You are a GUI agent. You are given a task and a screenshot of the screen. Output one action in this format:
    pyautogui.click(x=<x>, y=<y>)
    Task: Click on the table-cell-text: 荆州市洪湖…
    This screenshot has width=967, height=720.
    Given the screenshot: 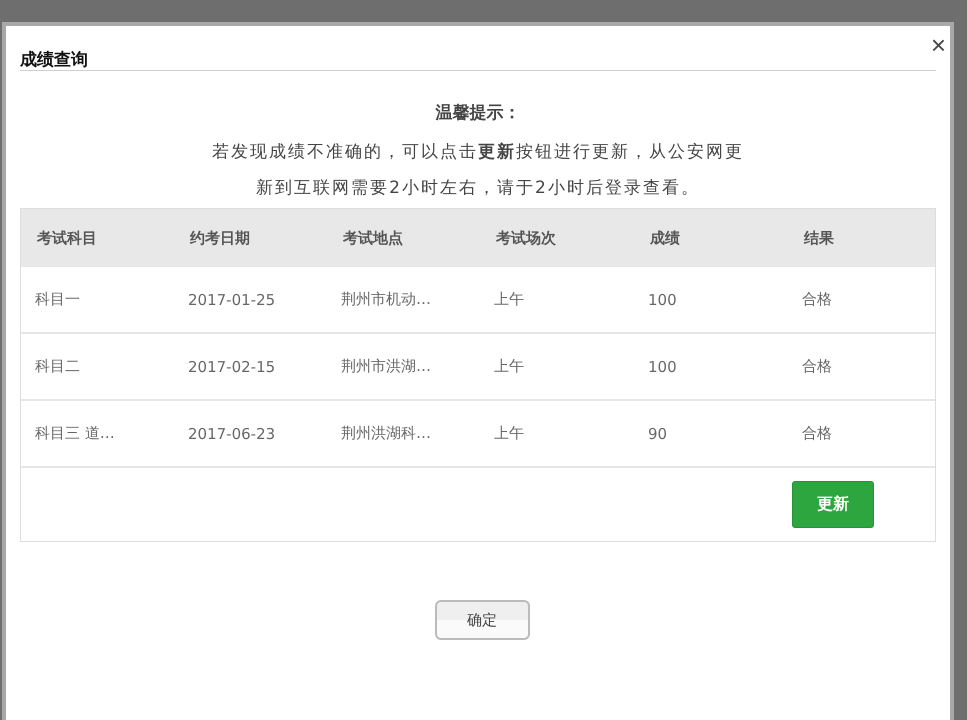 What is the action you would take?
    pyautogui.click(x=386, y=366)
    